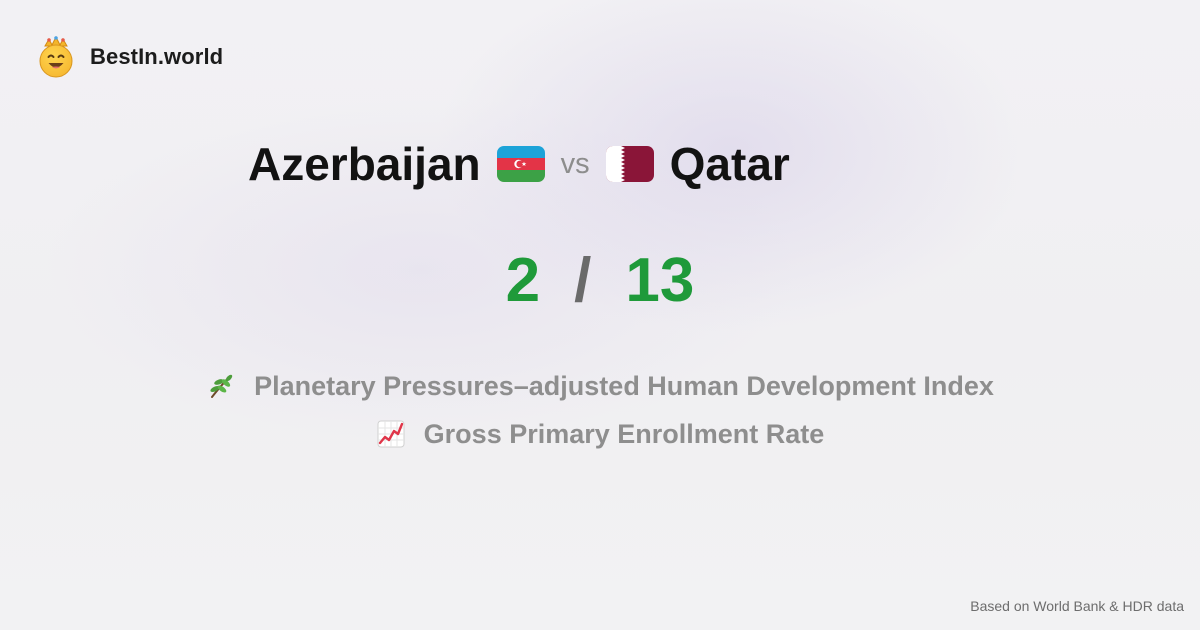  I want to click on crowned-smiley-icon, so click(56, 57).